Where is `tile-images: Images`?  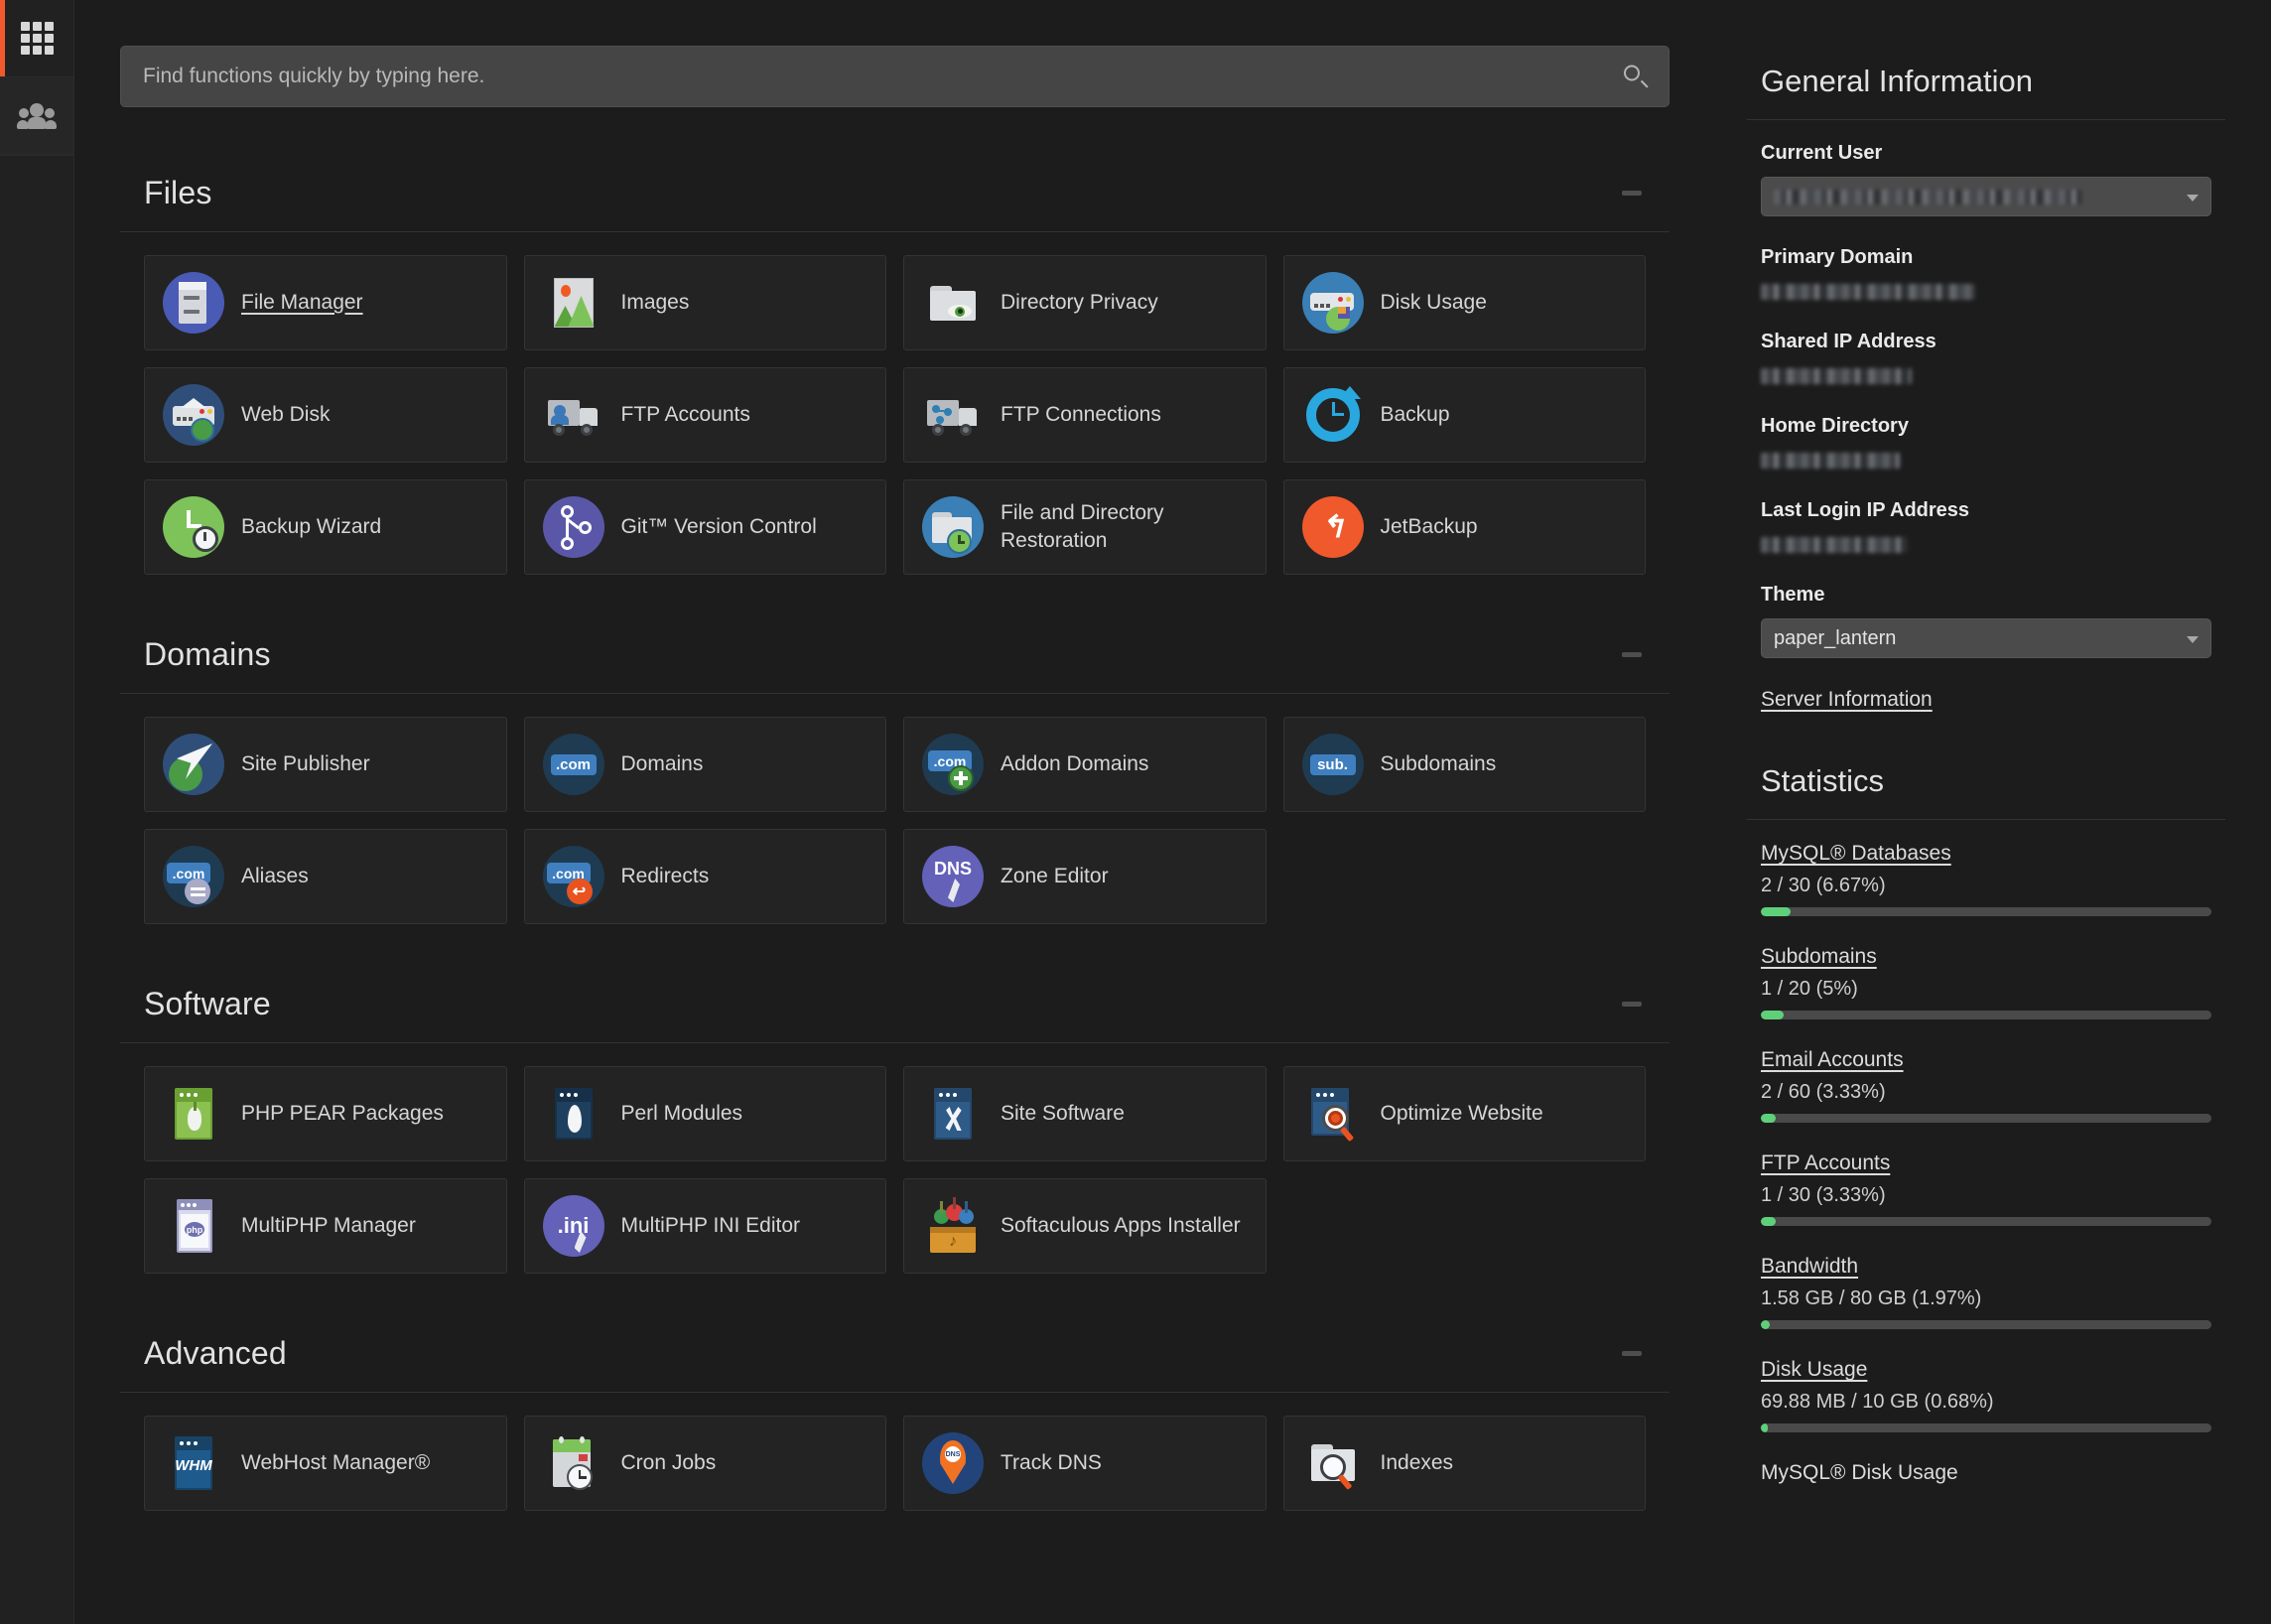
tile-images: Images is located at coordinates (704, 302).